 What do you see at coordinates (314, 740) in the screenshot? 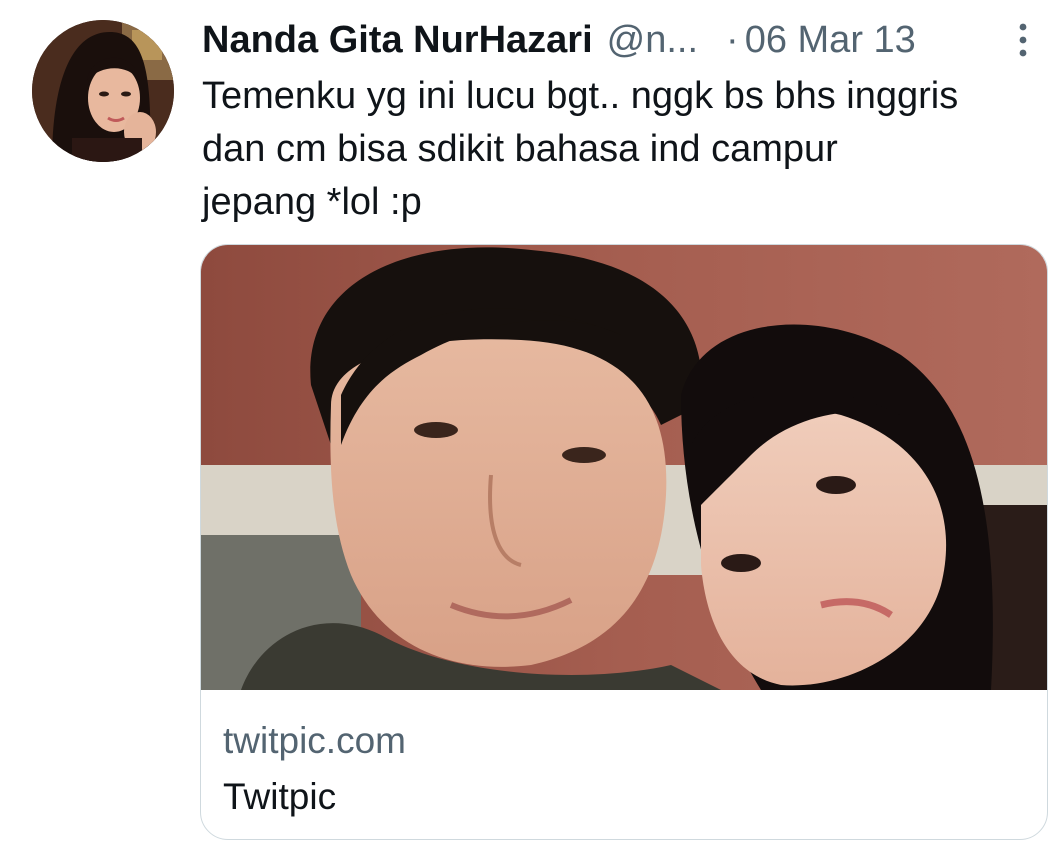
I see `card-domain: twitpic.com` at bounding box center [314, 740].